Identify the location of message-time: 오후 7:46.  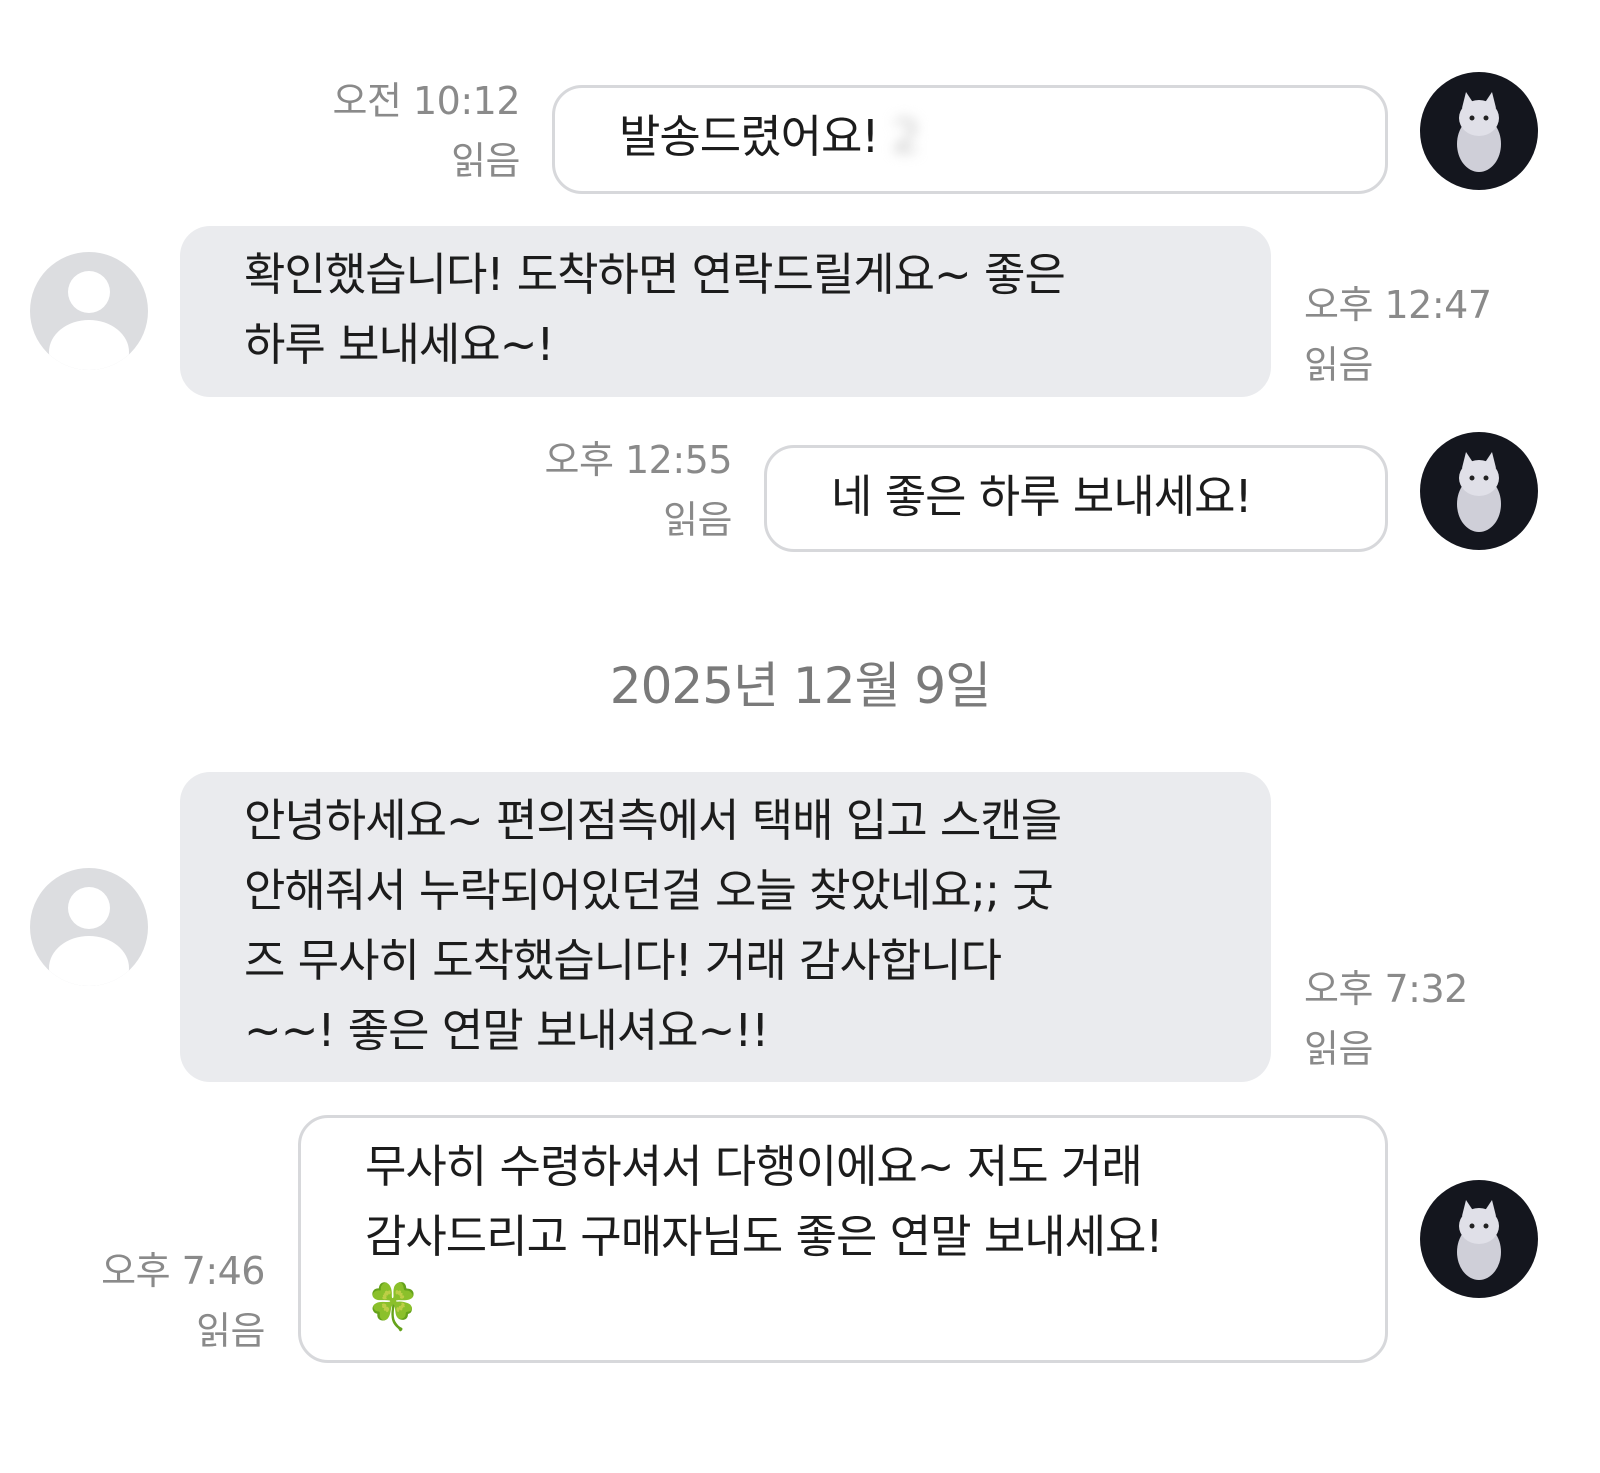
(183, 1271).